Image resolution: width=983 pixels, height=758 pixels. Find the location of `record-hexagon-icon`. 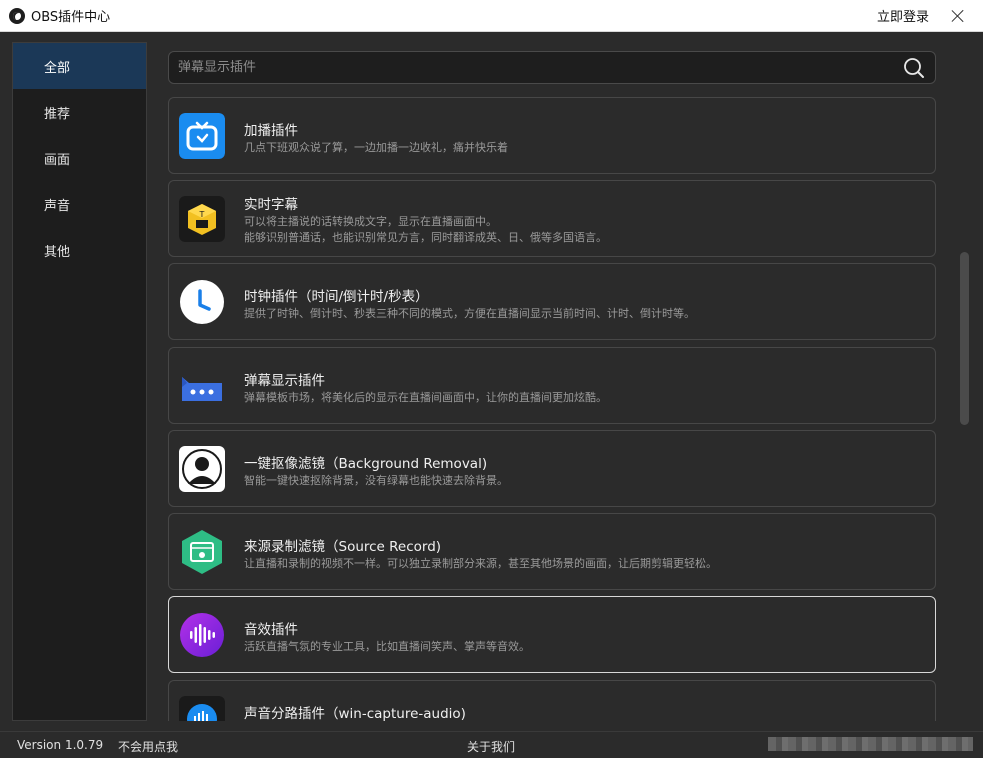

record-hexagon-icon is located at coordinates (202, 552).